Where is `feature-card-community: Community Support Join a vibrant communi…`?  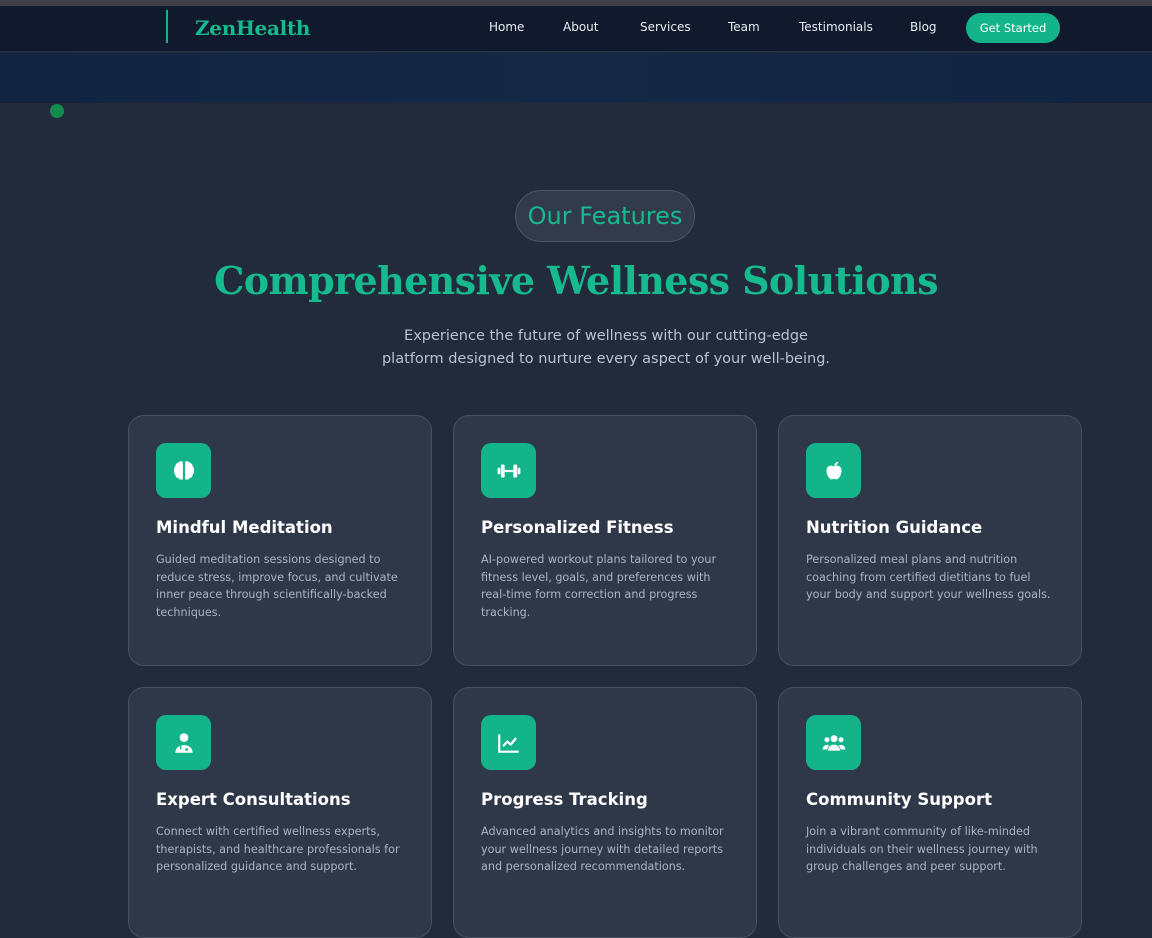
feature-card-community: Community Support Join a vibrant communi… is located at coordinates (930, 812).